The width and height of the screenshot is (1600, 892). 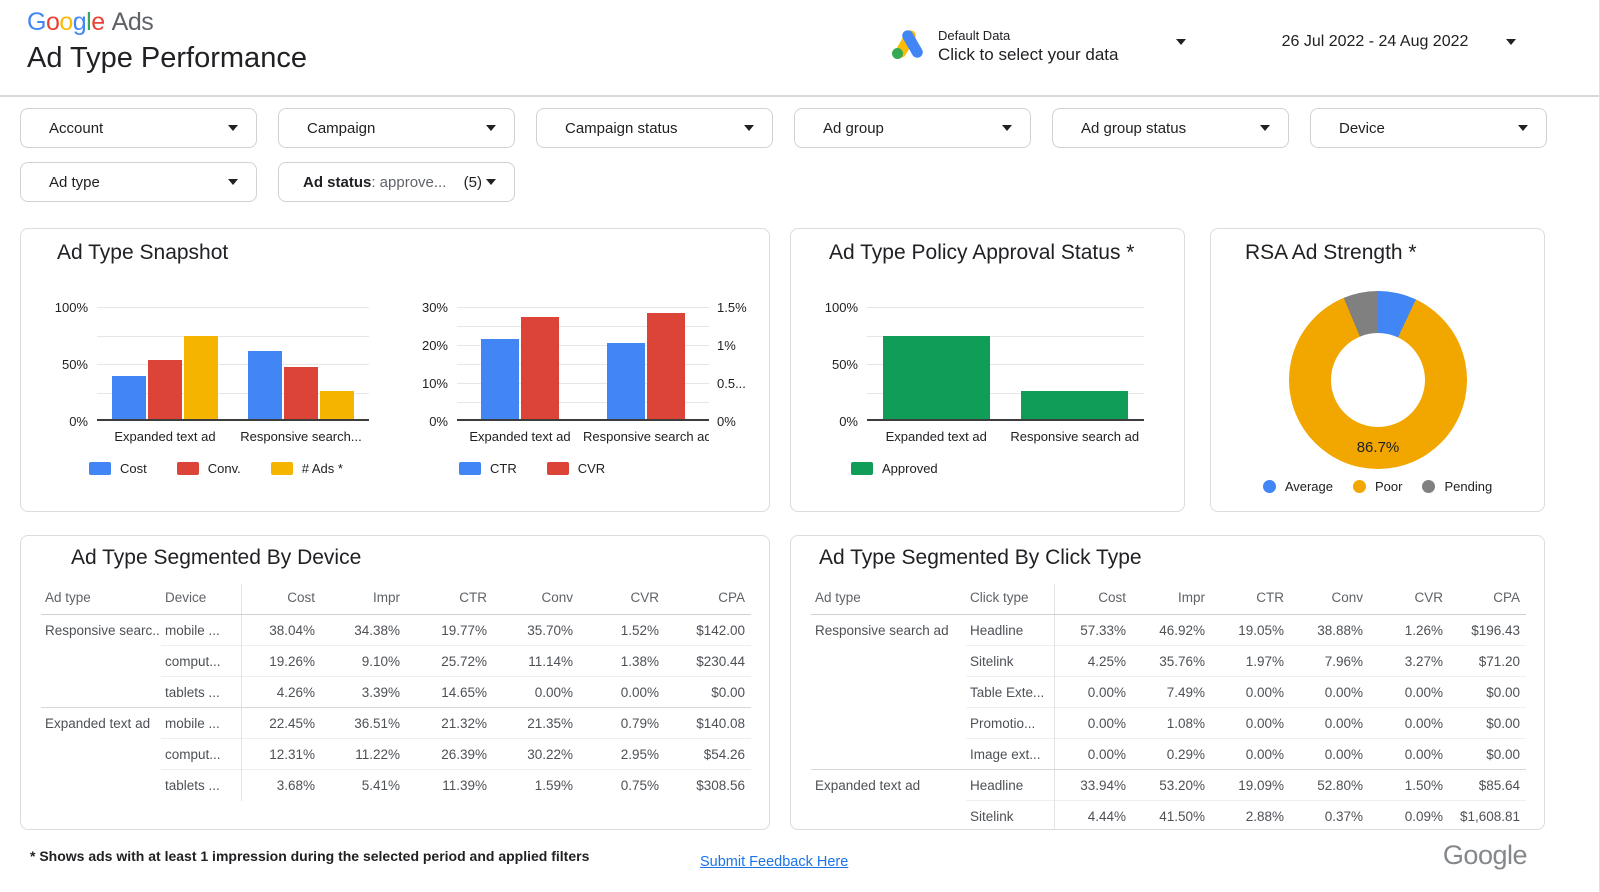 What do you see at coordinates (341, 128) in the screenshot?
I see `filter-chip-label: Campaign` at bounding box center [341, 128].